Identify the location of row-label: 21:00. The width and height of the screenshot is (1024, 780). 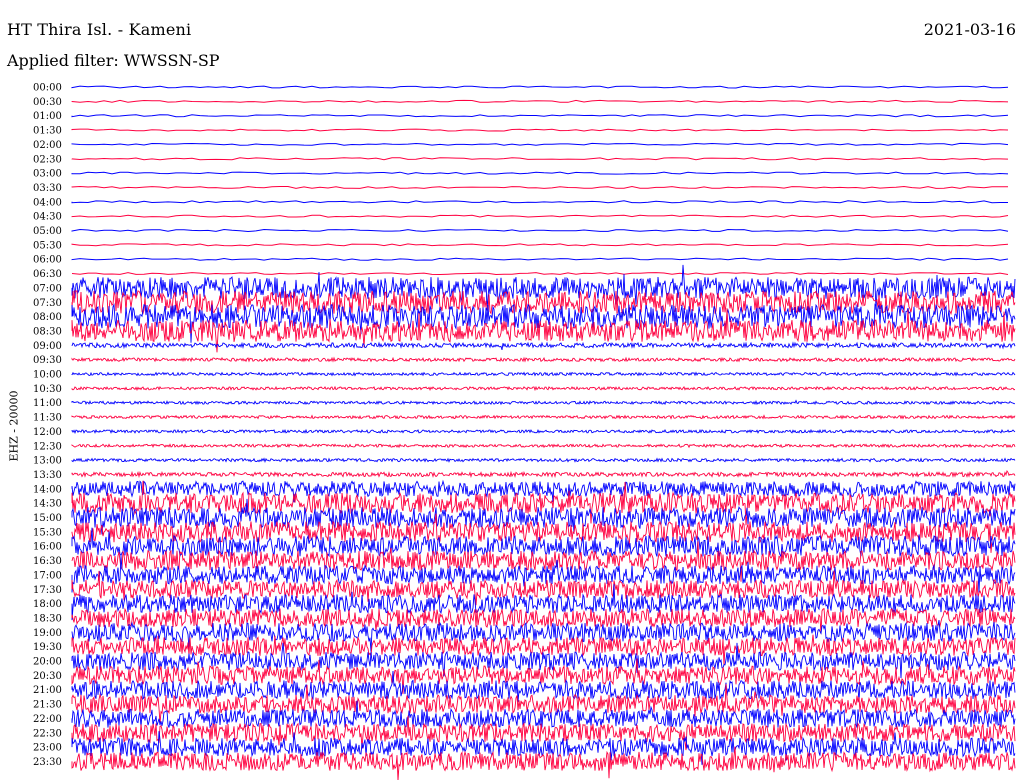
(47, 690).